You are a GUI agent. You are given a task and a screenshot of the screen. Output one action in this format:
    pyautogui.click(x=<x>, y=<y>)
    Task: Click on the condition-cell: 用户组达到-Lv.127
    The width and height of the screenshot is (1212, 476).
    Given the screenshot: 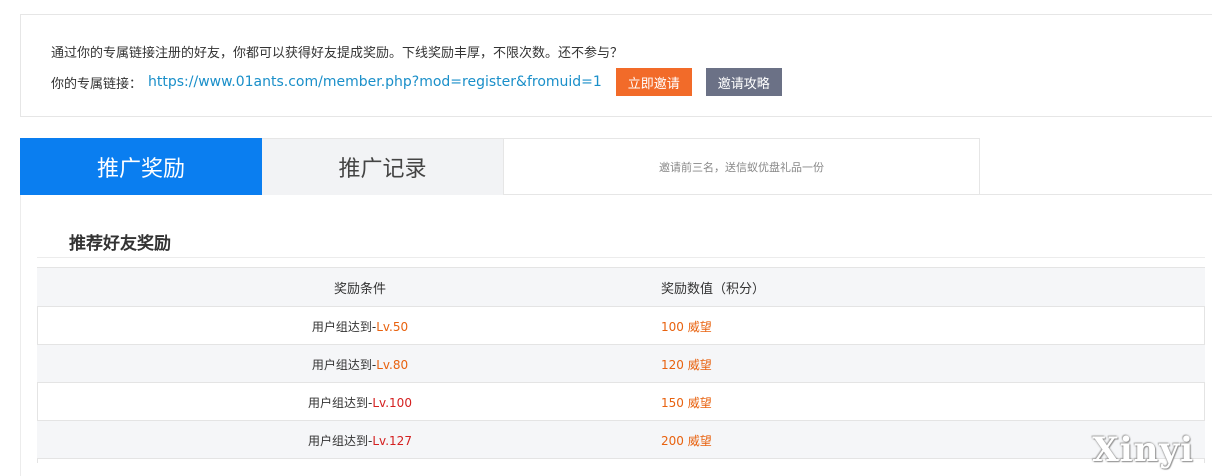 What is the action you would take?
    pyautogui.click(x=337, y=439)
    